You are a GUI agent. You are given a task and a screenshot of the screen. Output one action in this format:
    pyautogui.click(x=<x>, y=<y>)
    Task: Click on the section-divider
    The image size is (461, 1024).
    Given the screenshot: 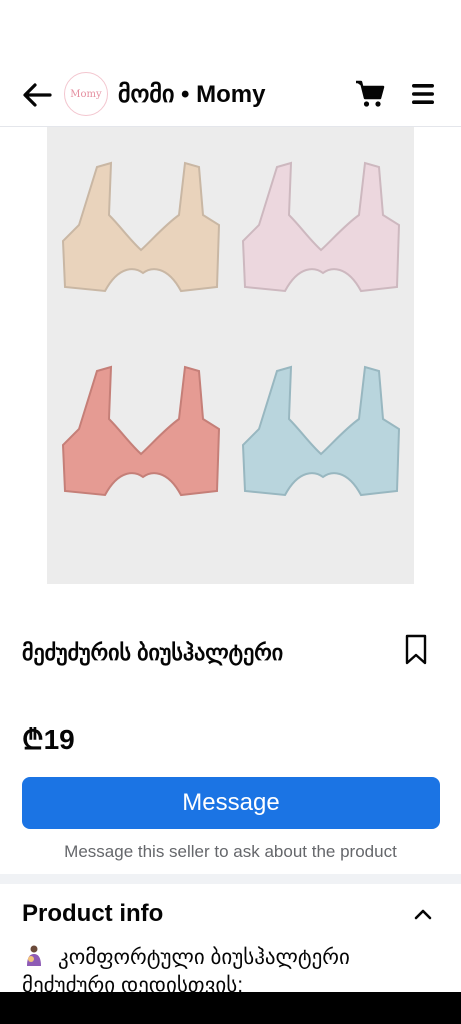 What is the action you would take?
    pyautogui.click(x=230, y=879)
    